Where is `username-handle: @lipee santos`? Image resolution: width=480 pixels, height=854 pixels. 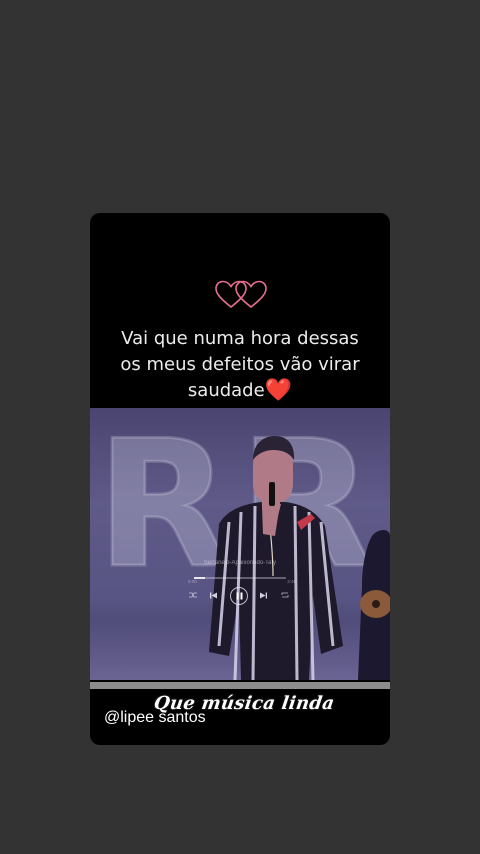 username-handle: @lipee santos is located at coordinates (155, 718).